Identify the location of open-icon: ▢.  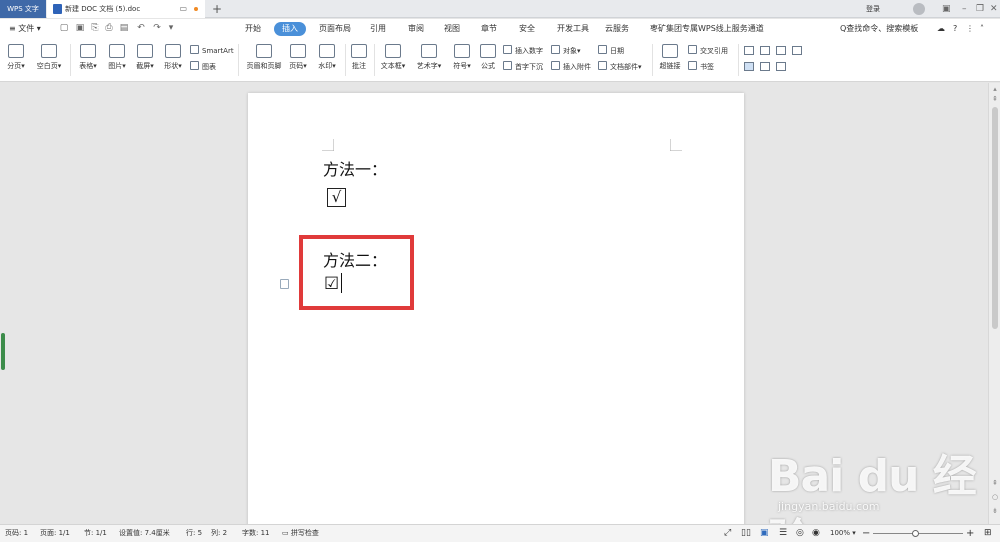
(64, 28).